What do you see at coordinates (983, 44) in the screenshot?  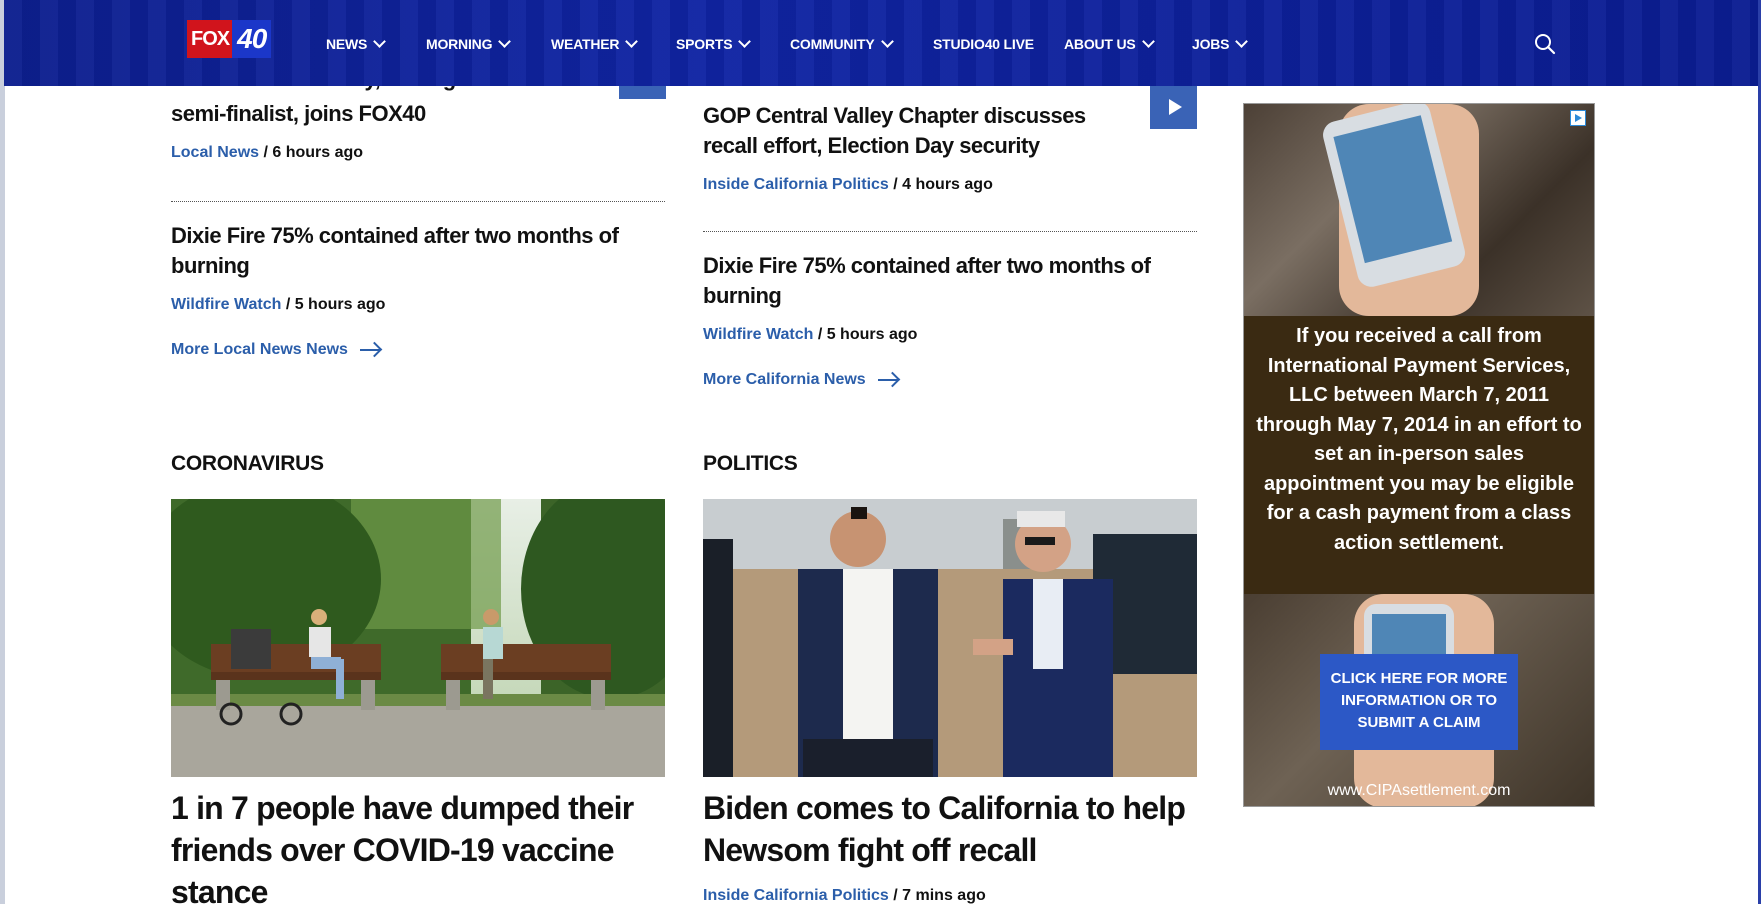 I see `nav-label: STUDIO40 LIVE` at bounding box center [983, 44].